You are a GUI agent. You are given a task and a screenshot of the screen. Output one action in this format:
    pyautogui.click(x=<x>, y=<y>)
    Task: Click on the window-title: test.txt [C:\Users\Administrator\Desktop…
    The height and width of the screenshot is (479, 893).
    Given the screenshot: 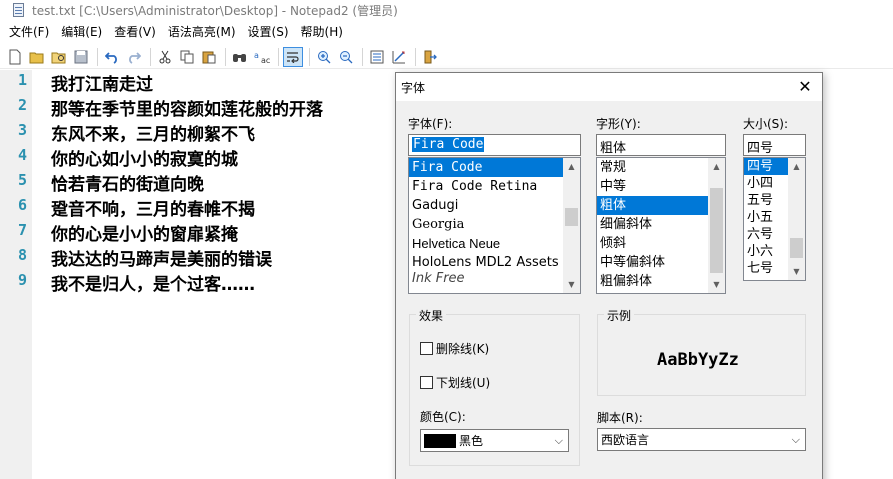 What is the action you would take?
    pyautogui.click(x=215, y=10)
    